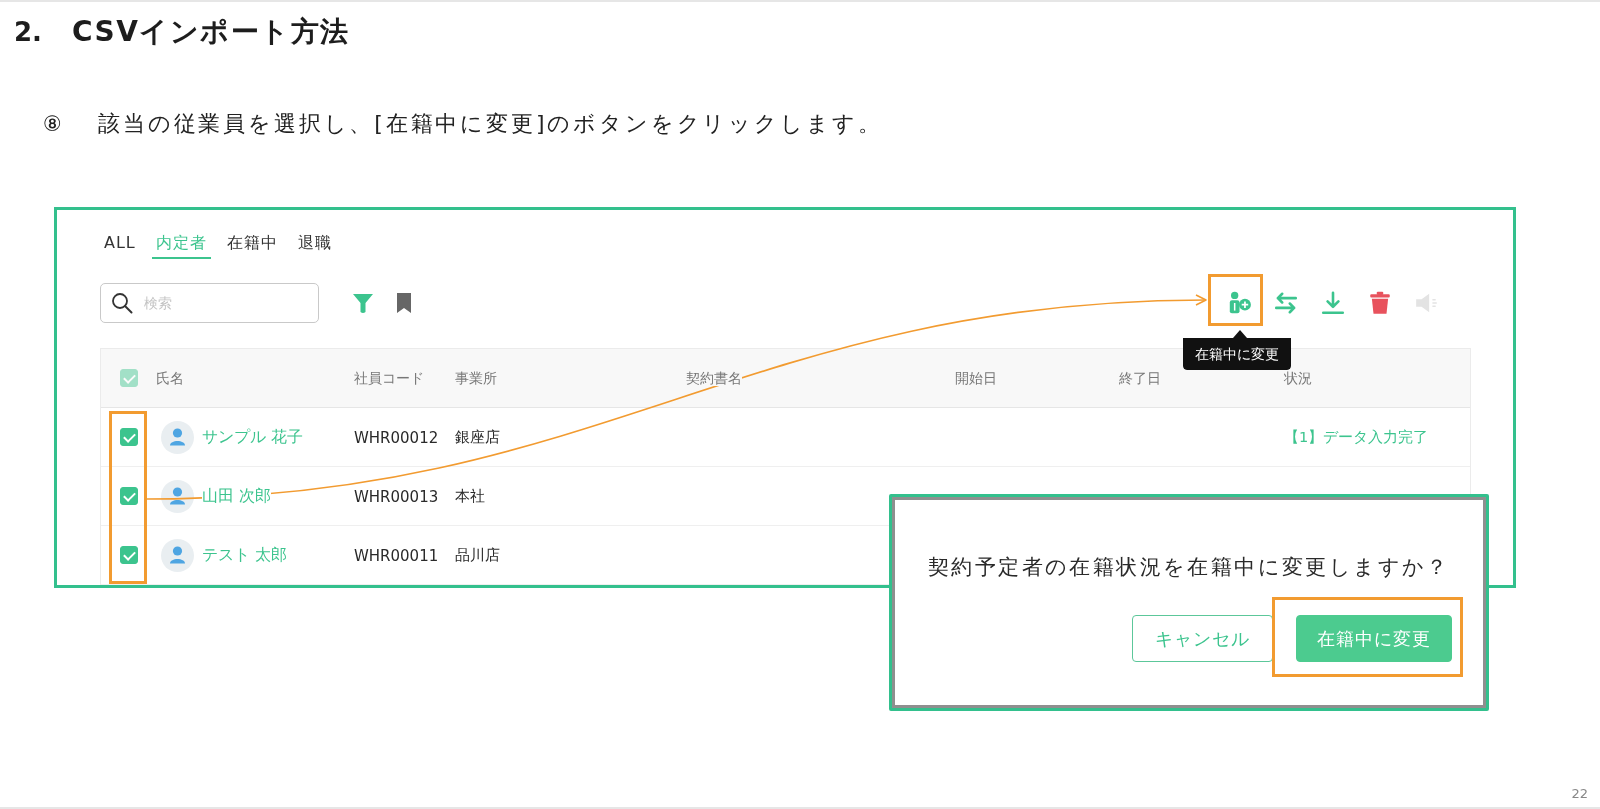  Describe the element at coordinates (314, 245) in the screenshot. I see `tab: 退職` at that location.